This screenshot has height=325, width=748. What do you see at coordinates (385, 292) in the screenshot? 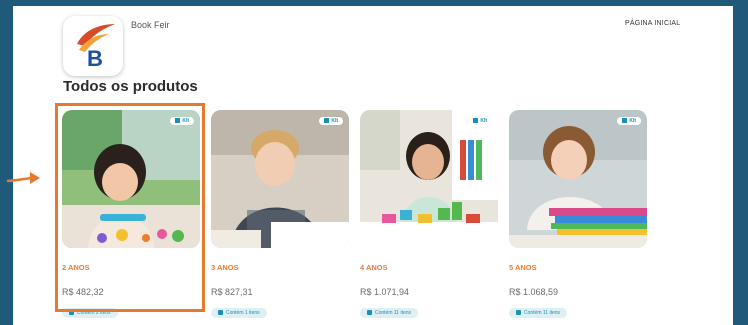
I see `product-price: R$ 1.071,94` at bounding box center [385, 292].